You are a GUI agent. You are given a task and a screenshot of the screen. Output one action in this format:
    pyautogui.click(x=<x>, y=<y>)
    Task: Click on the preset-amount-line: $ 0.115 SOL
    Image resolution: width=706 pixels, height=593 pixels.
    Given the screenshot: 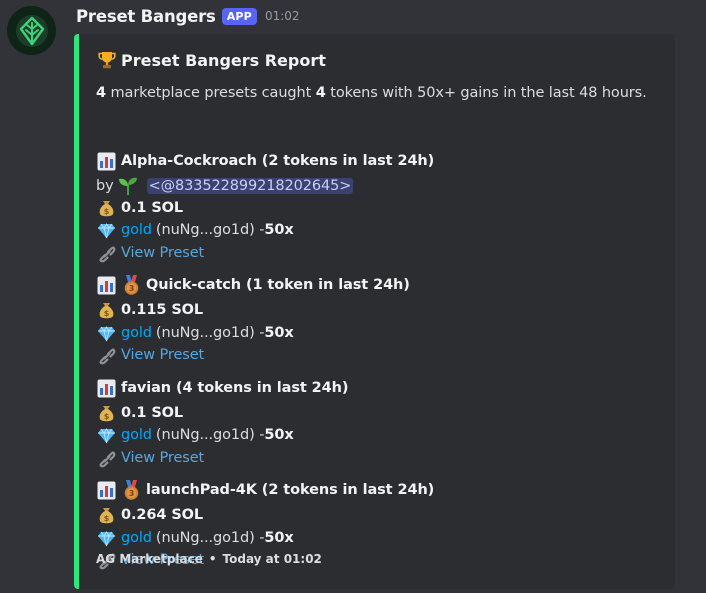 What is the action you would take?
    pyautogui.click(x=149, y=310)
    